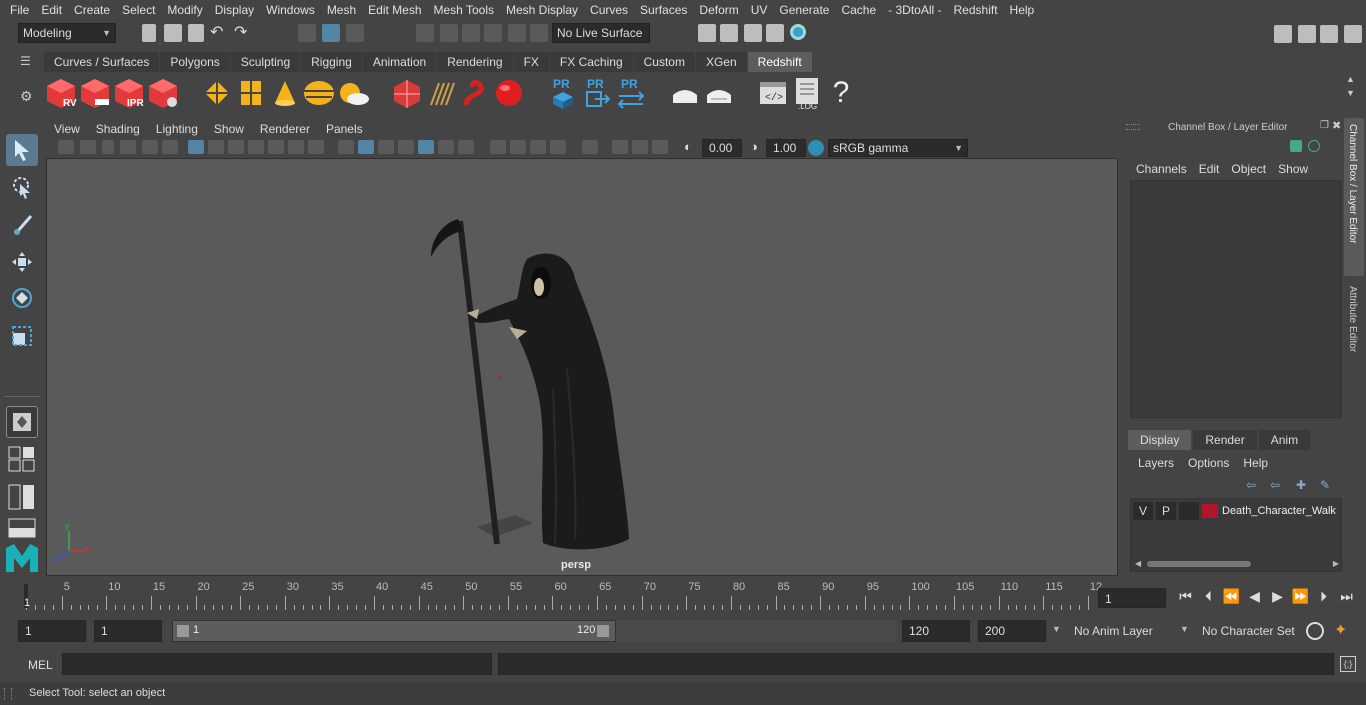  Describe the element at coordinates (216, 147) in the screenshot. I see `film-gate-icon` at that location.